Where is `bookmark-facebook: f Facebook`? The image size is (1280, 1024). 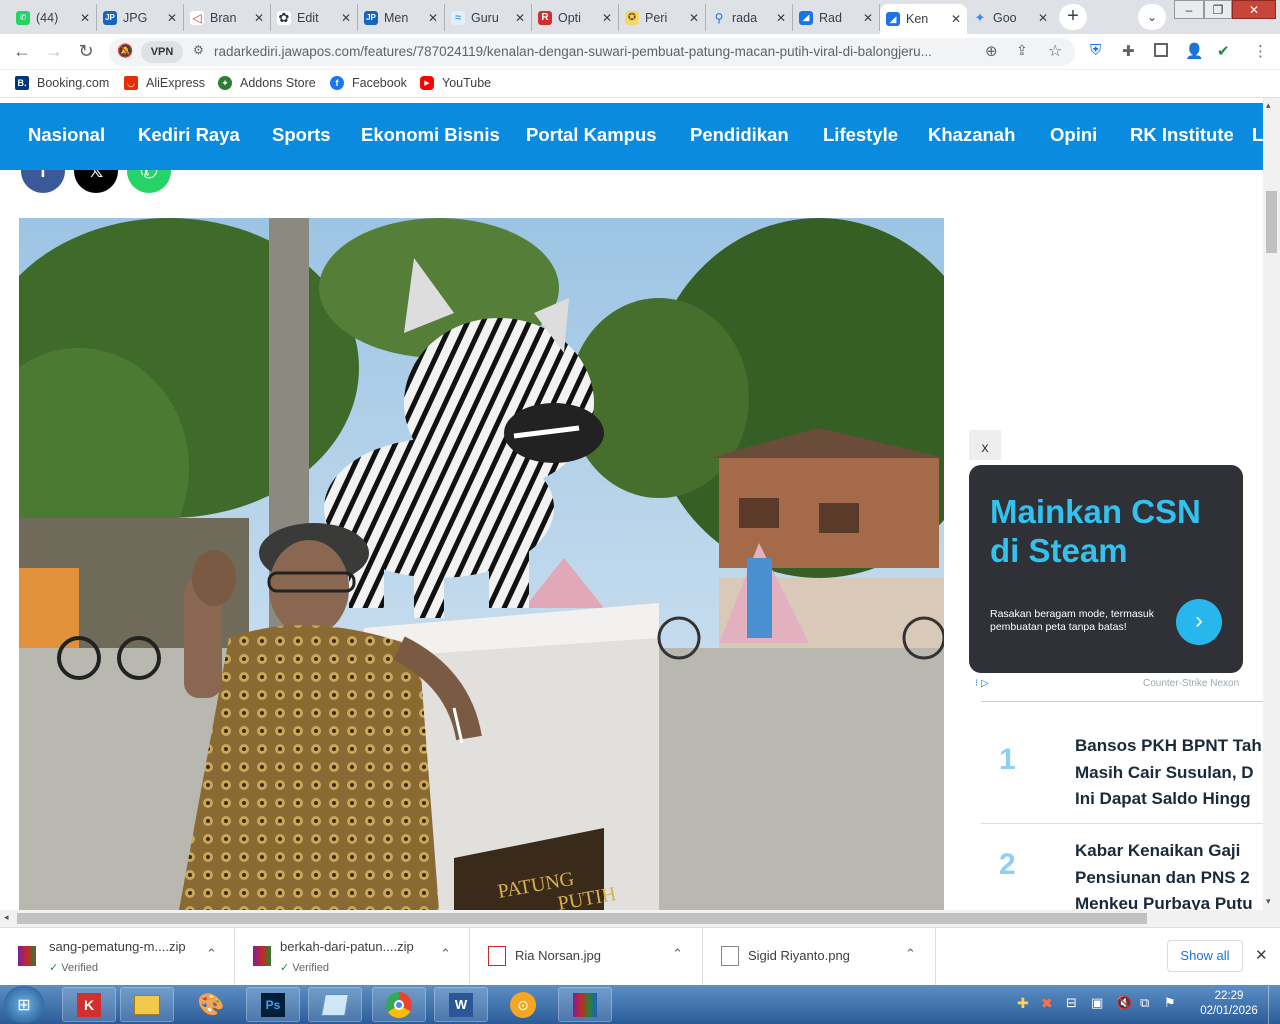
bookmark-facebook: f Facebook is located at coordinates (368, 83).